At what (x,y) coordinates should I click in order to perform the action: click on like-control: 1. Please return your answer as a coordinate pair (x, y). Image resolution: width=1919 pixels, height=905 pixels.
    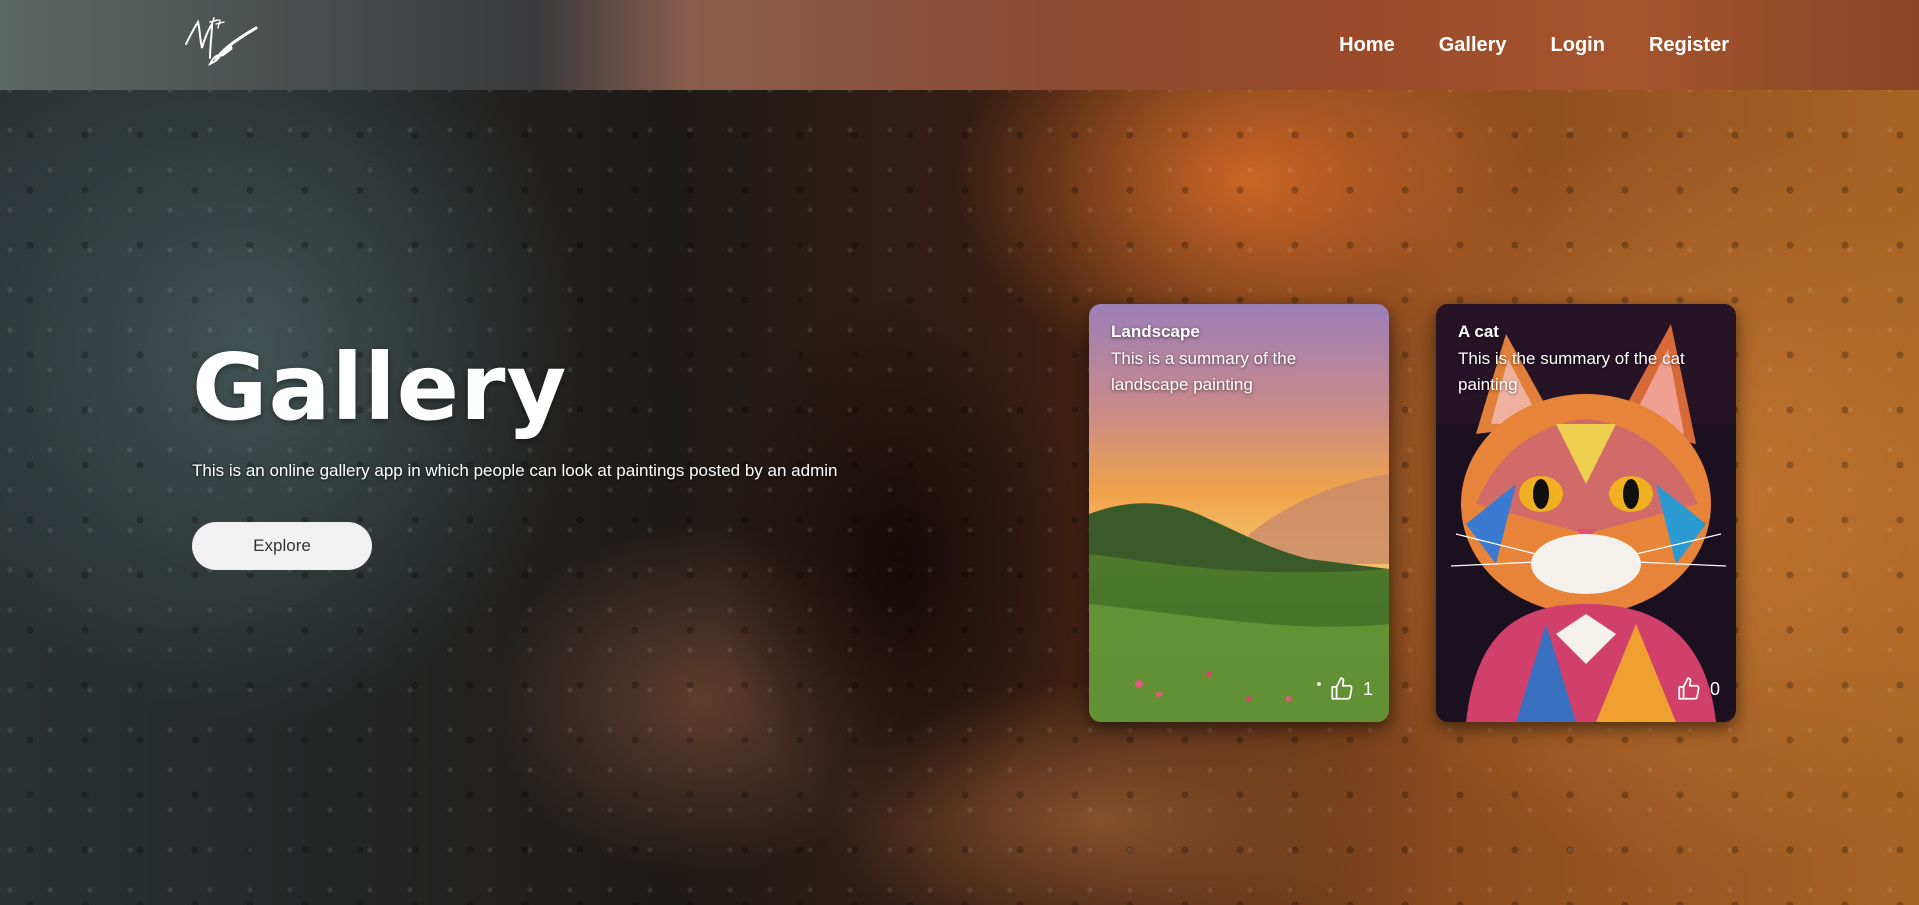
    Looking at the image, I should click on (1351, 689).